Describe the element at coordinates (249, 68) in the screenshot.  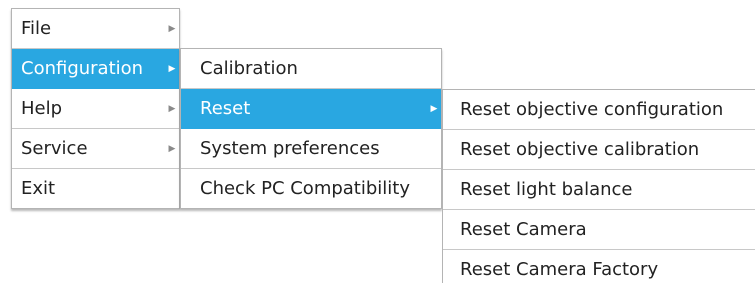
I see `menu-item-label: Calibration` at that location.